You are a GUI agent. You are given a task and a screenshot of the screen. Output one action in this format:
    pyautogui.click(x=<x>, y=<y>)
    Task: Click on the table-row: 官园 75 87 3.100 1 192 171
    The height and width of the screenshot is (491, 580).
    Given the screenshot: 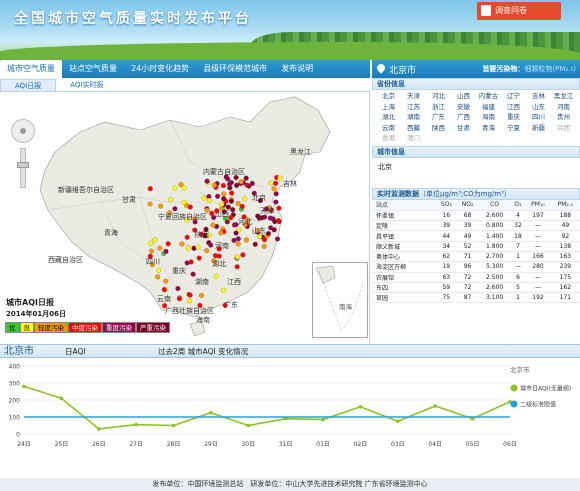 What is the action you would take?
    pyautogui.click(x=476, y=298)
    